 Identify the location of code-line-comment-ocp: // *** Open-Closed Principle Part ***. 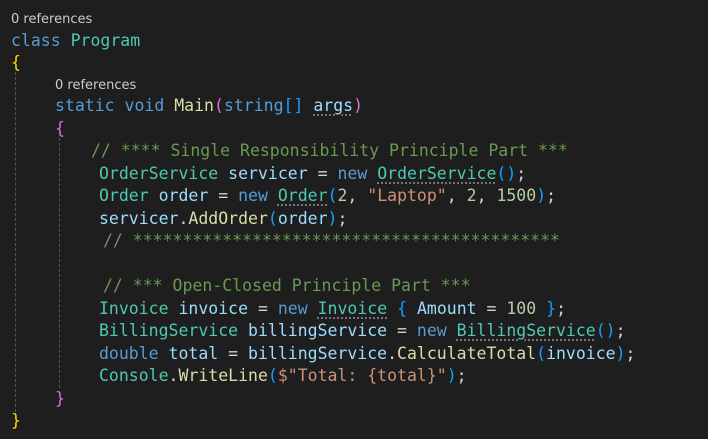
(287, 286).